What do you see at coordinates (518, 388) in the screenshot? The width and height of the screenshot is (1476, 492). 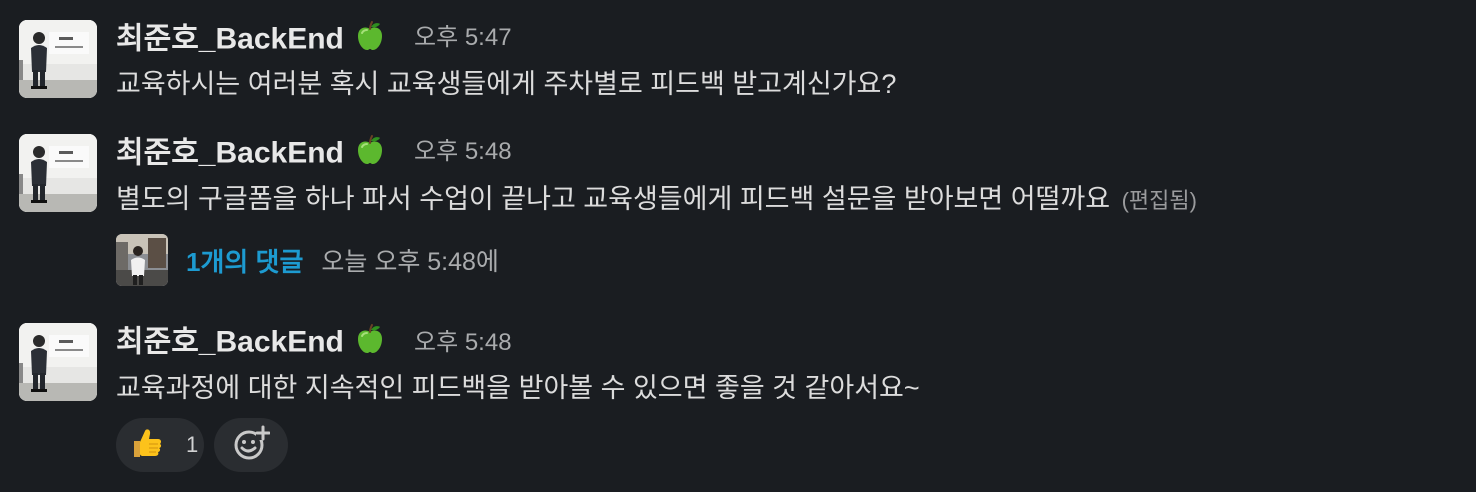 I see `message-text: 교육과정에 대한 지속적인 피드백을 받아볼 수 있으면 좋을 것 같아서요~` at bounding box center [518, 388].